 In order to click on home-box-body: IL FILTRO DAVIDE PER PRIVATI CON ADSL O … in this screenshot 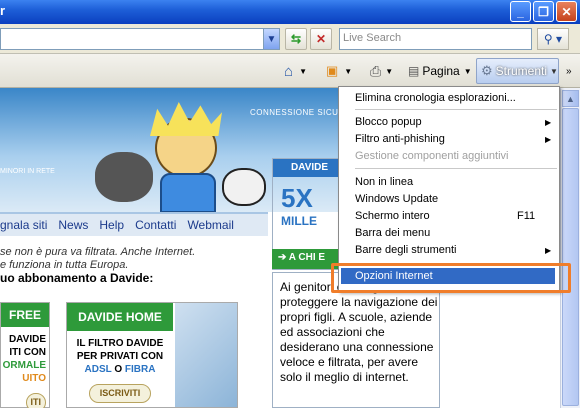, I will do `click(120, 370)`.